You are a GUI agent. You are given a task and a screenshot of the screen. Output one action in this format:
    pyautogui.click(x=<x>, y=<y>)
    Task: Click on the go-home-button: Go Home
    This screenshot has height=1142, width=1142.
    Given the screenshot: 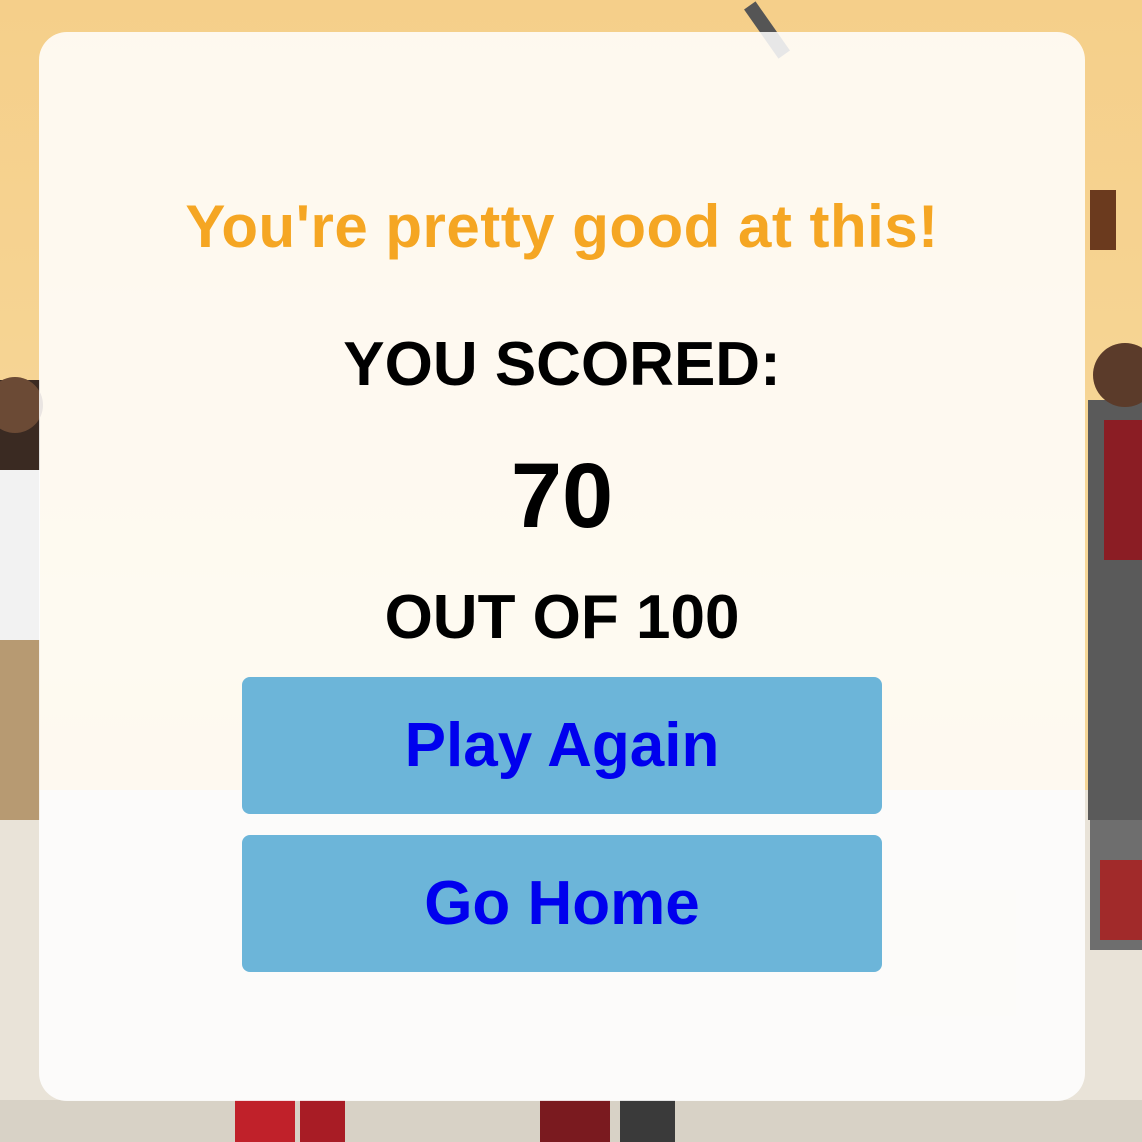 What is the action you would take?
    pyautogui.click(x=562, y=903)
    